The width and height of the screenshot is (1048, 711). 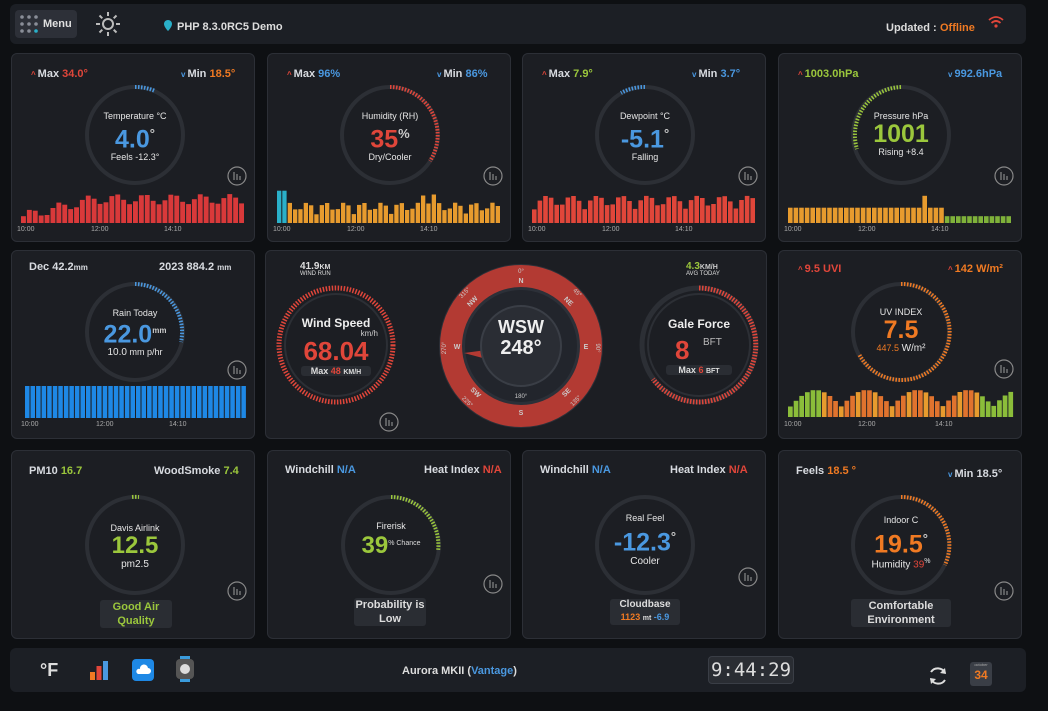 What do you see at coordinates (99, 670) in the screenshot?
I see `bar-chart-icon` at bounding box center [99, 670].